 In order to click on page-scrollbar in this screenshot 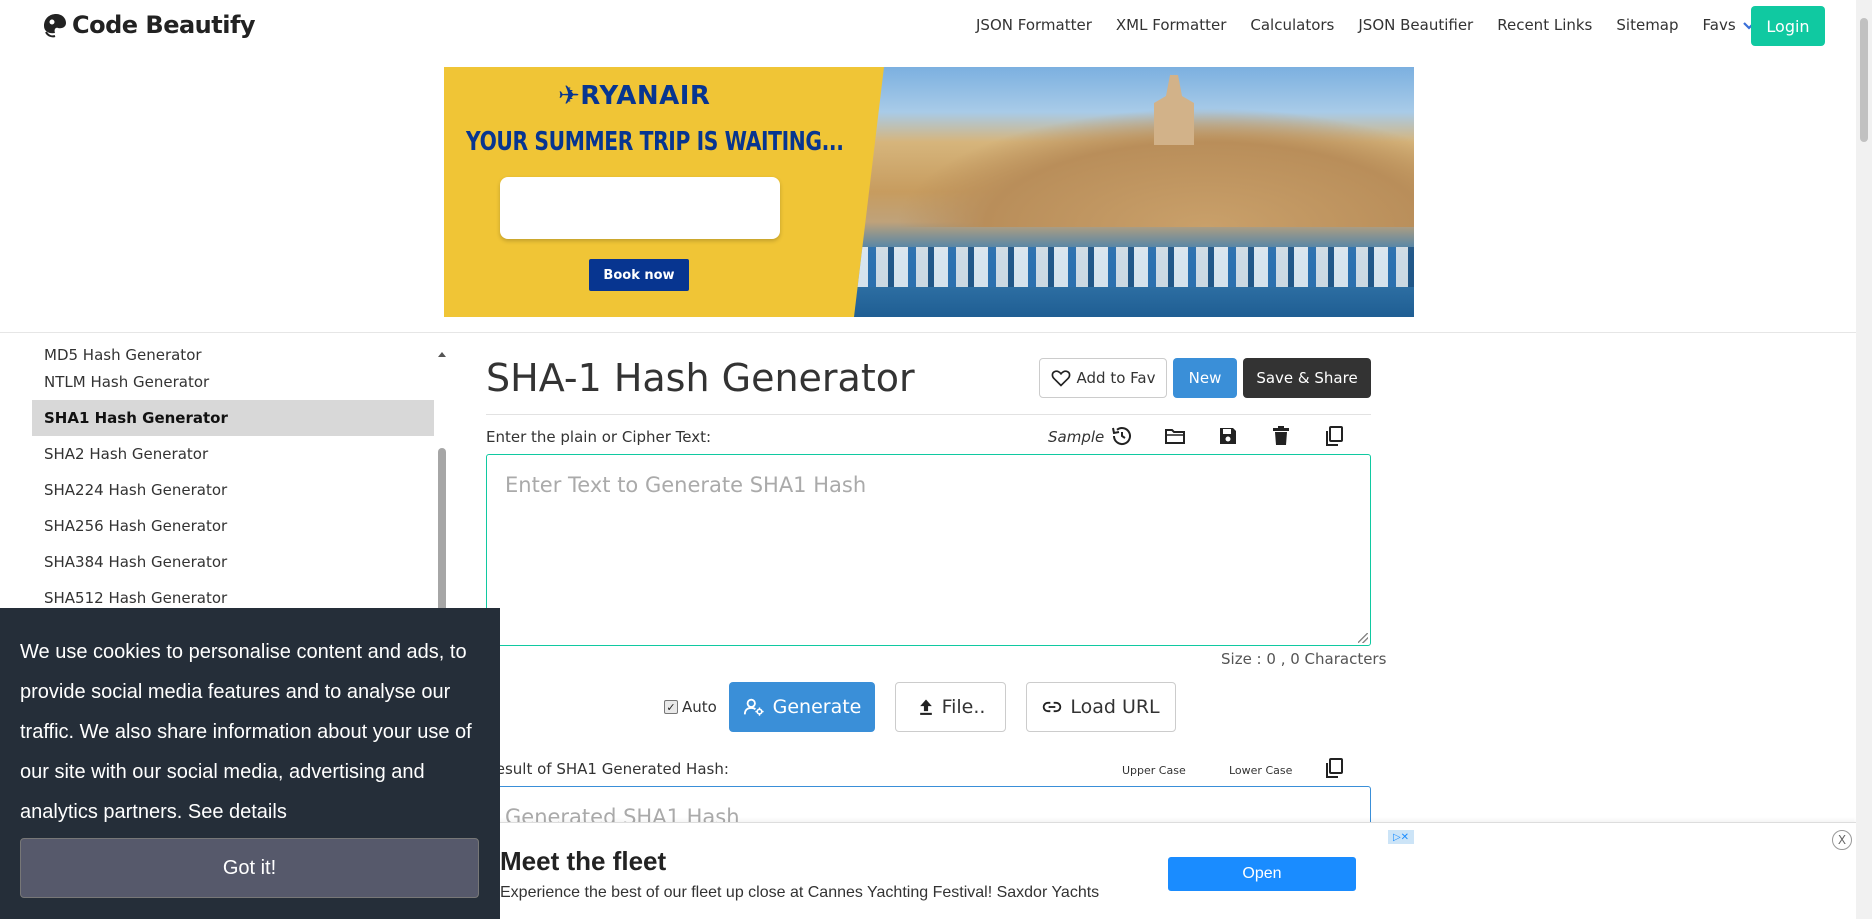, I will do `click(1864, 459)`.